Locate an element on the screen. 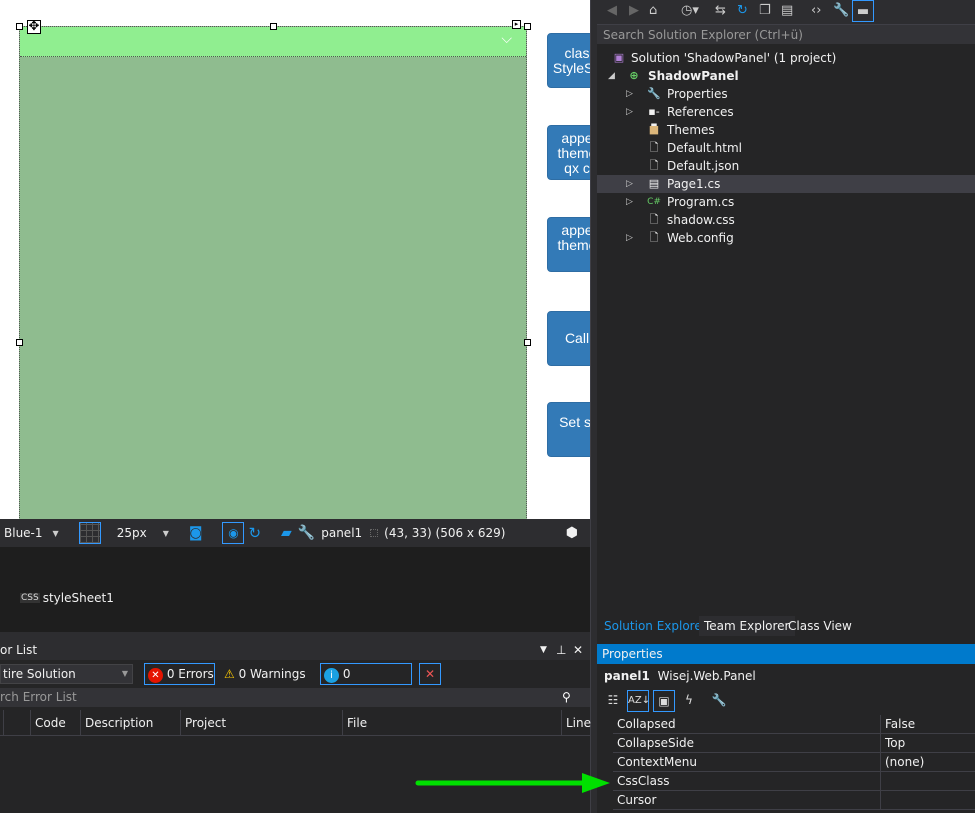 This screenshot has height=813, width=975. close-icon: ✕ is located at coordinates (578, 650).